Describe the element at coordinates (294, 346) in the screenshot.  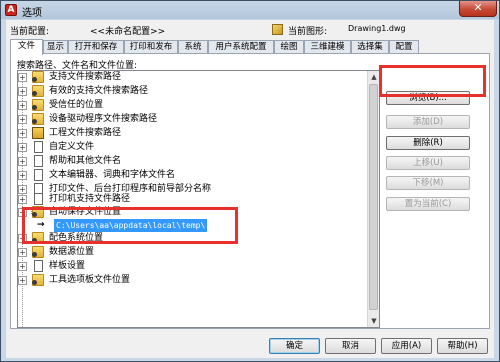
I see `ok-button: 确定` at that location.